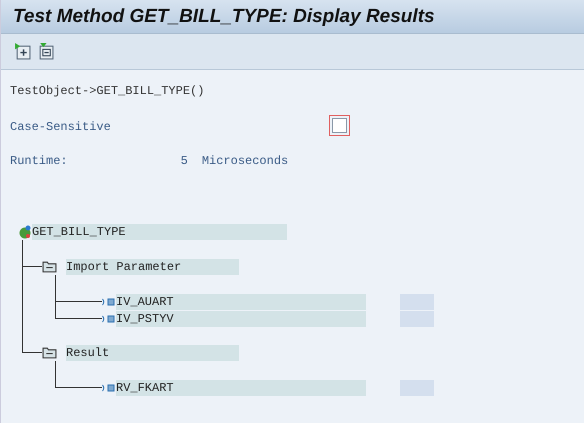 The width and height of the screenshot is (584, 423). What do you see at coordinates (45, 51) in the screenshot?
I see `collapse-all-icon` at bounding box center [45, 51].